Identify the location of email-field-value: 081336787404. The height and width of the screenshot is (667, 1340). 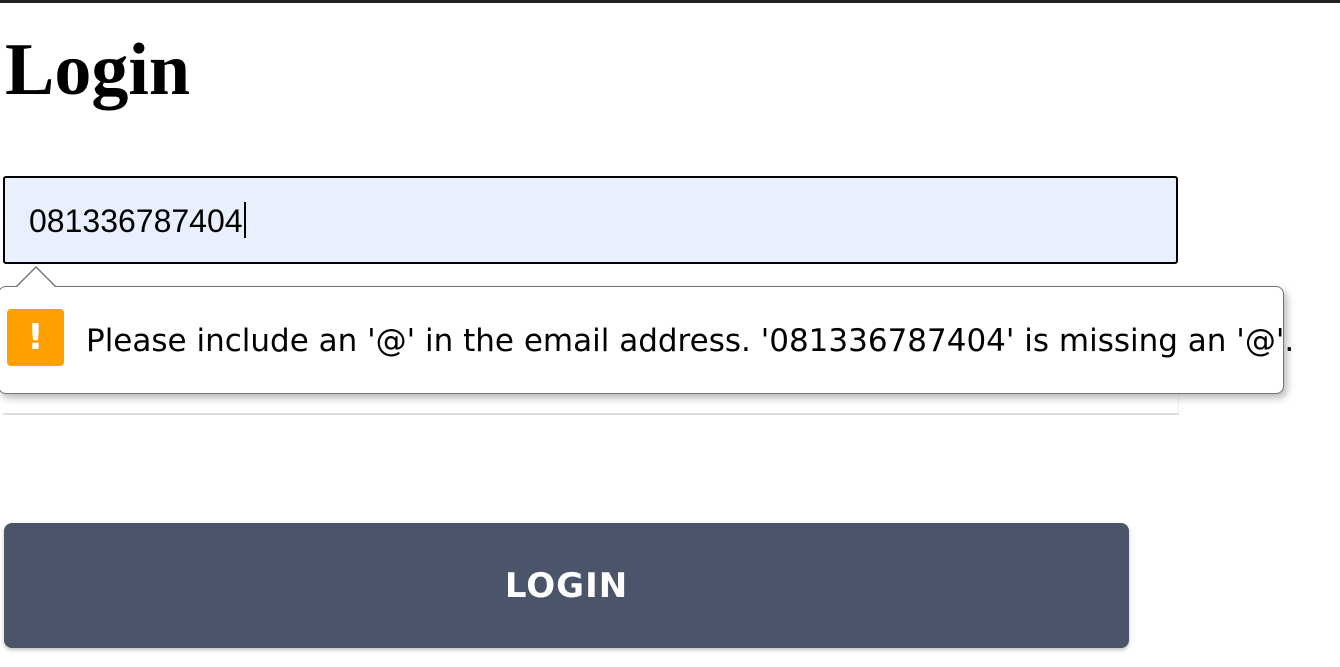
(137, 221).